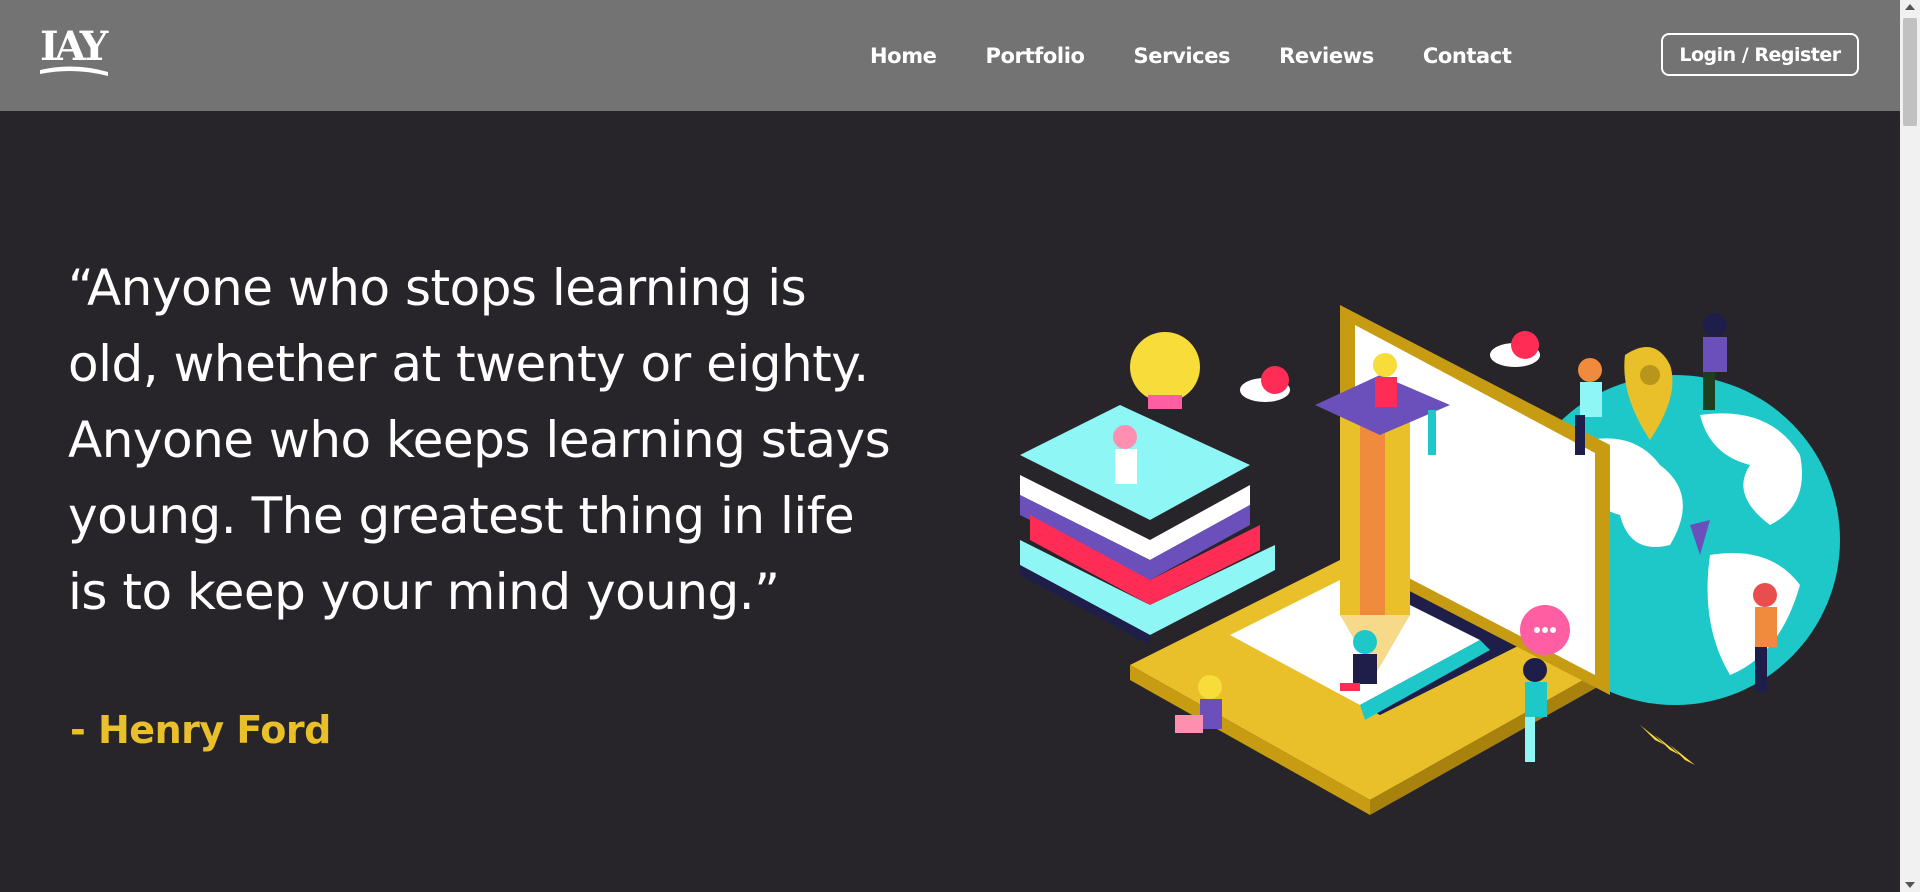 The width and height of the screenshot is (1920, 892). I want to click on nav-home: Home, so click(903, 56).